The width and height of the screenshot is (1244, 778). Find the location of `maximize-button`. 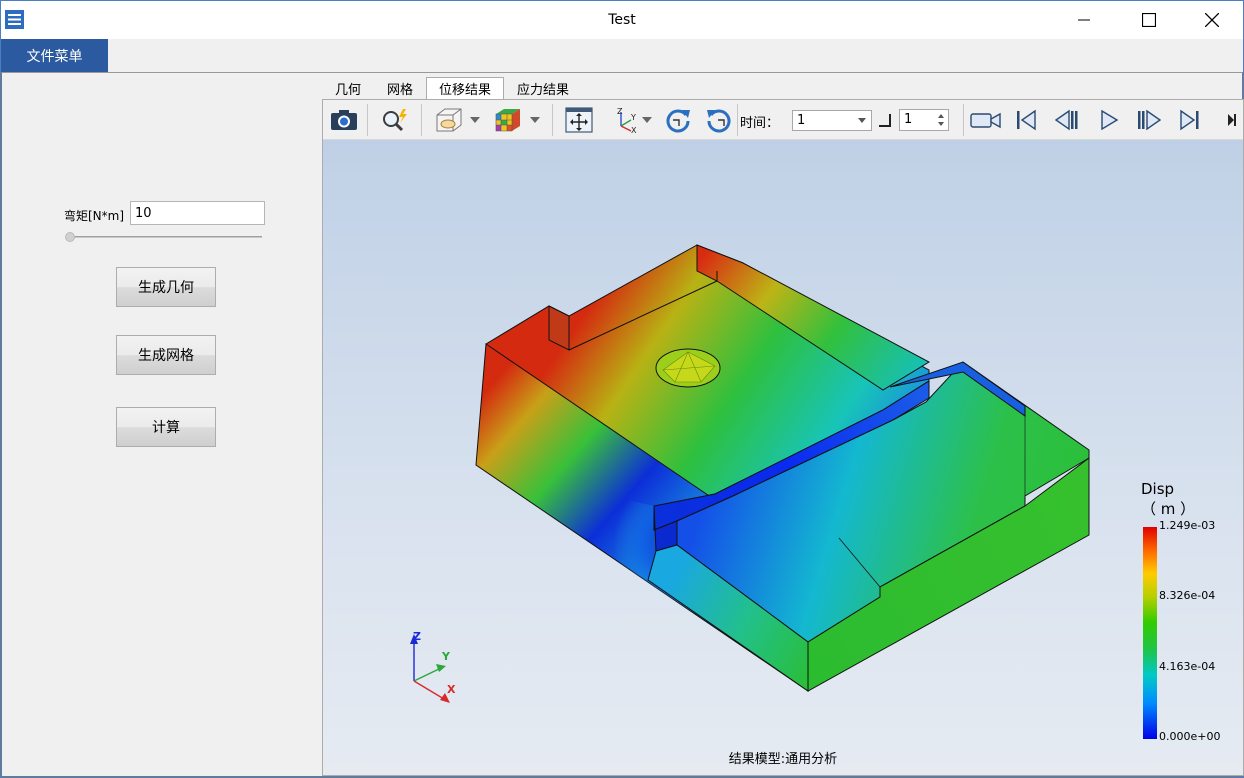

maximize-button is located at coordinates (1149, 20).